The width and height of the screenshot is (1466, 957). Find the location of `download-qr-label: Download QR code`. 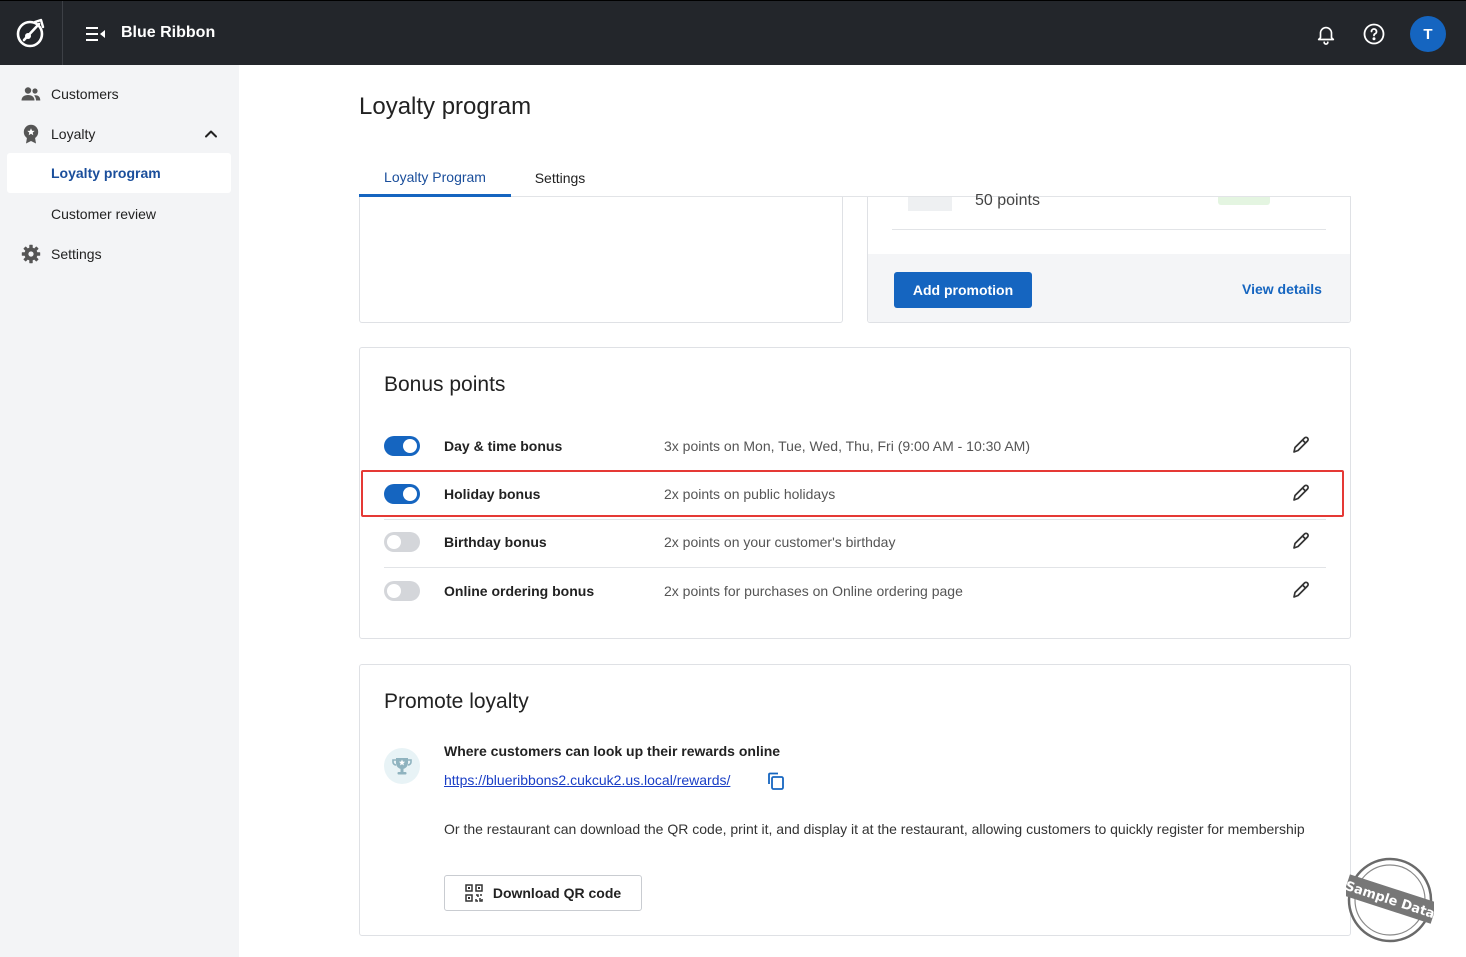

download-qr-label: Download QR code is located at coordinates (557, 893).